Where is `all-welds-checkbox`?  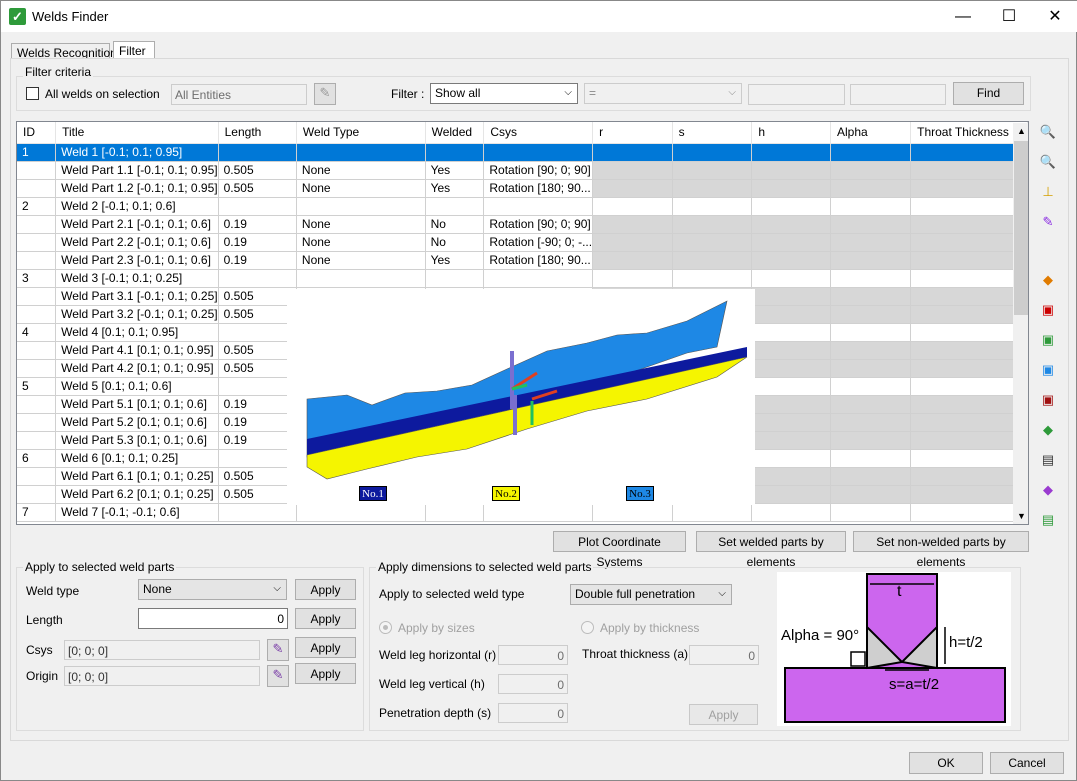
all-welds-checkbox is located at coordinates (32, 93).